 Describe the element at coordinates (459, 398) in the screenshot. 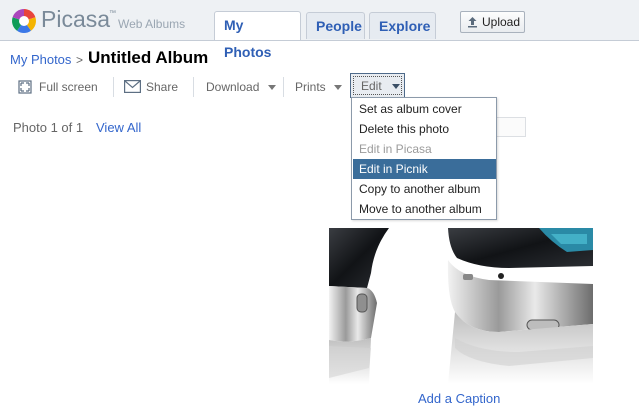

I see `add-caption-link: Add a Caption` at that location.